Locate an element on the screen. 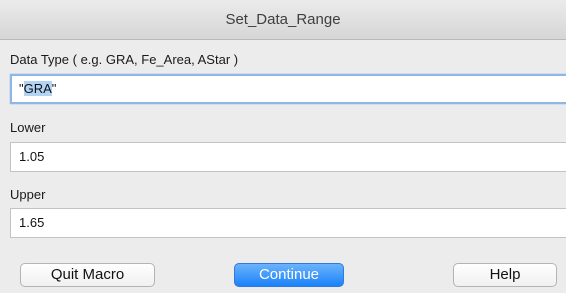 The width and height of the screenshot is (566, 293). data-type-selected-text: GRA is located at coordinates (37, 88).